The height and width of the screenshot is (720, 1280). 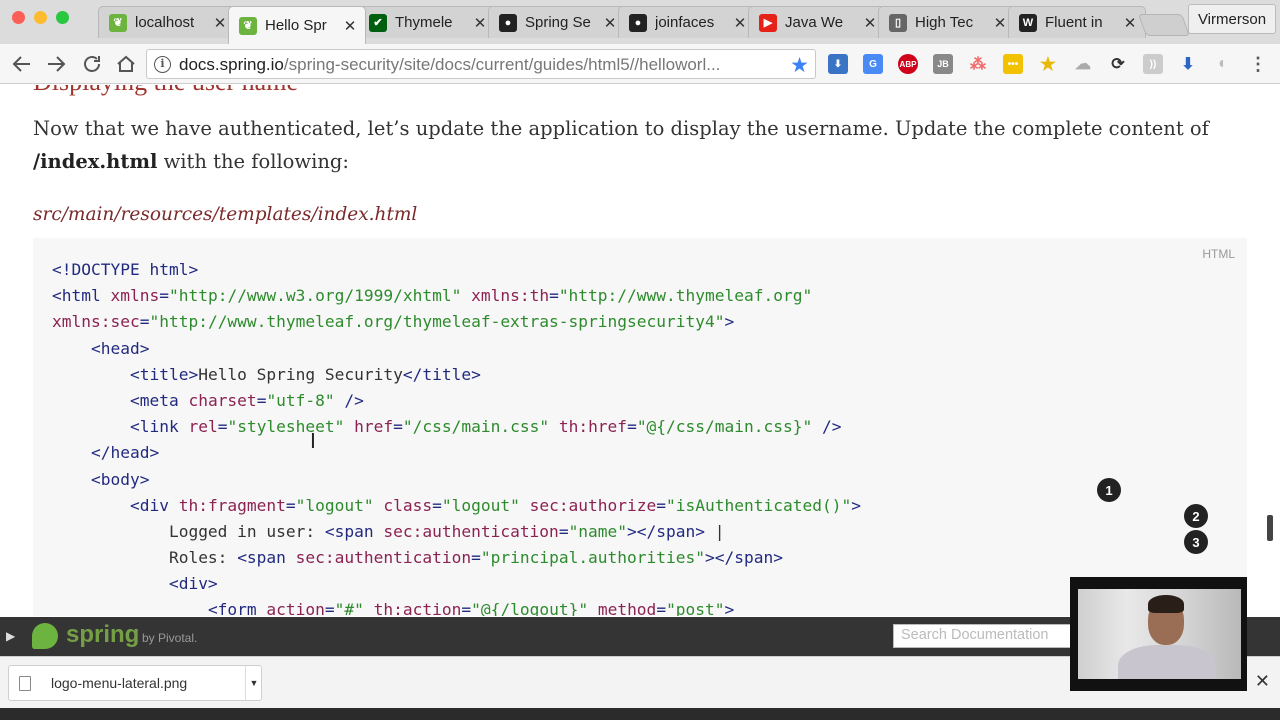 I want to click on jb-extension-icon: JB, so click(x=943, y=64).